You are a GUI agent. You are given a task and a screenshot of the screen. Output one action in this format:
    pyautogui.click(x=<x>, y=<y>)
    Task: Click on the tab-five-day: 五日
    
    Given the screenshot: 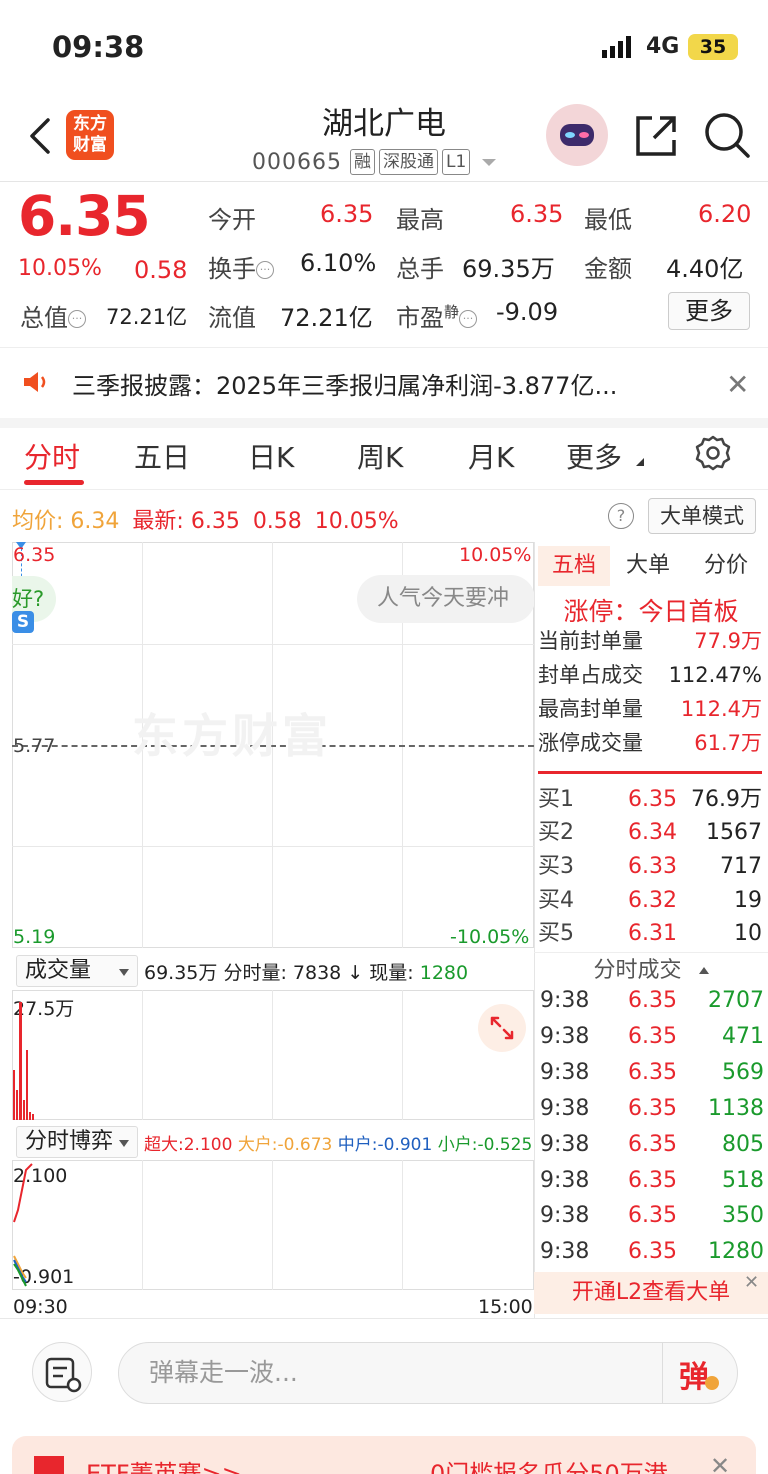 What is the action you would take?
    pyautogui.click(x=162, y=456)
    